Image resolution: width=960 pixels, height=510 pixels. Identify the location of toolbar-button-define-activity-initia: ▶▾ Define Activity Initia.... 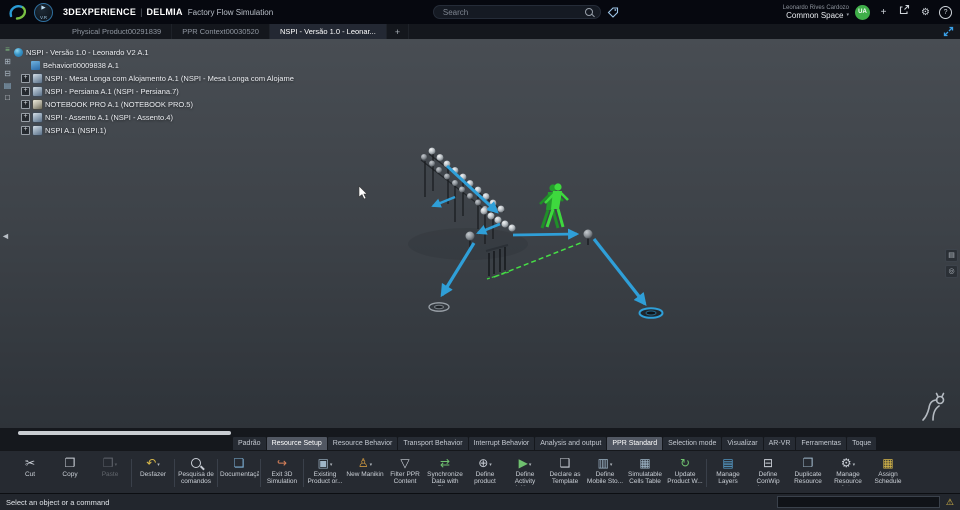
(525, 470).